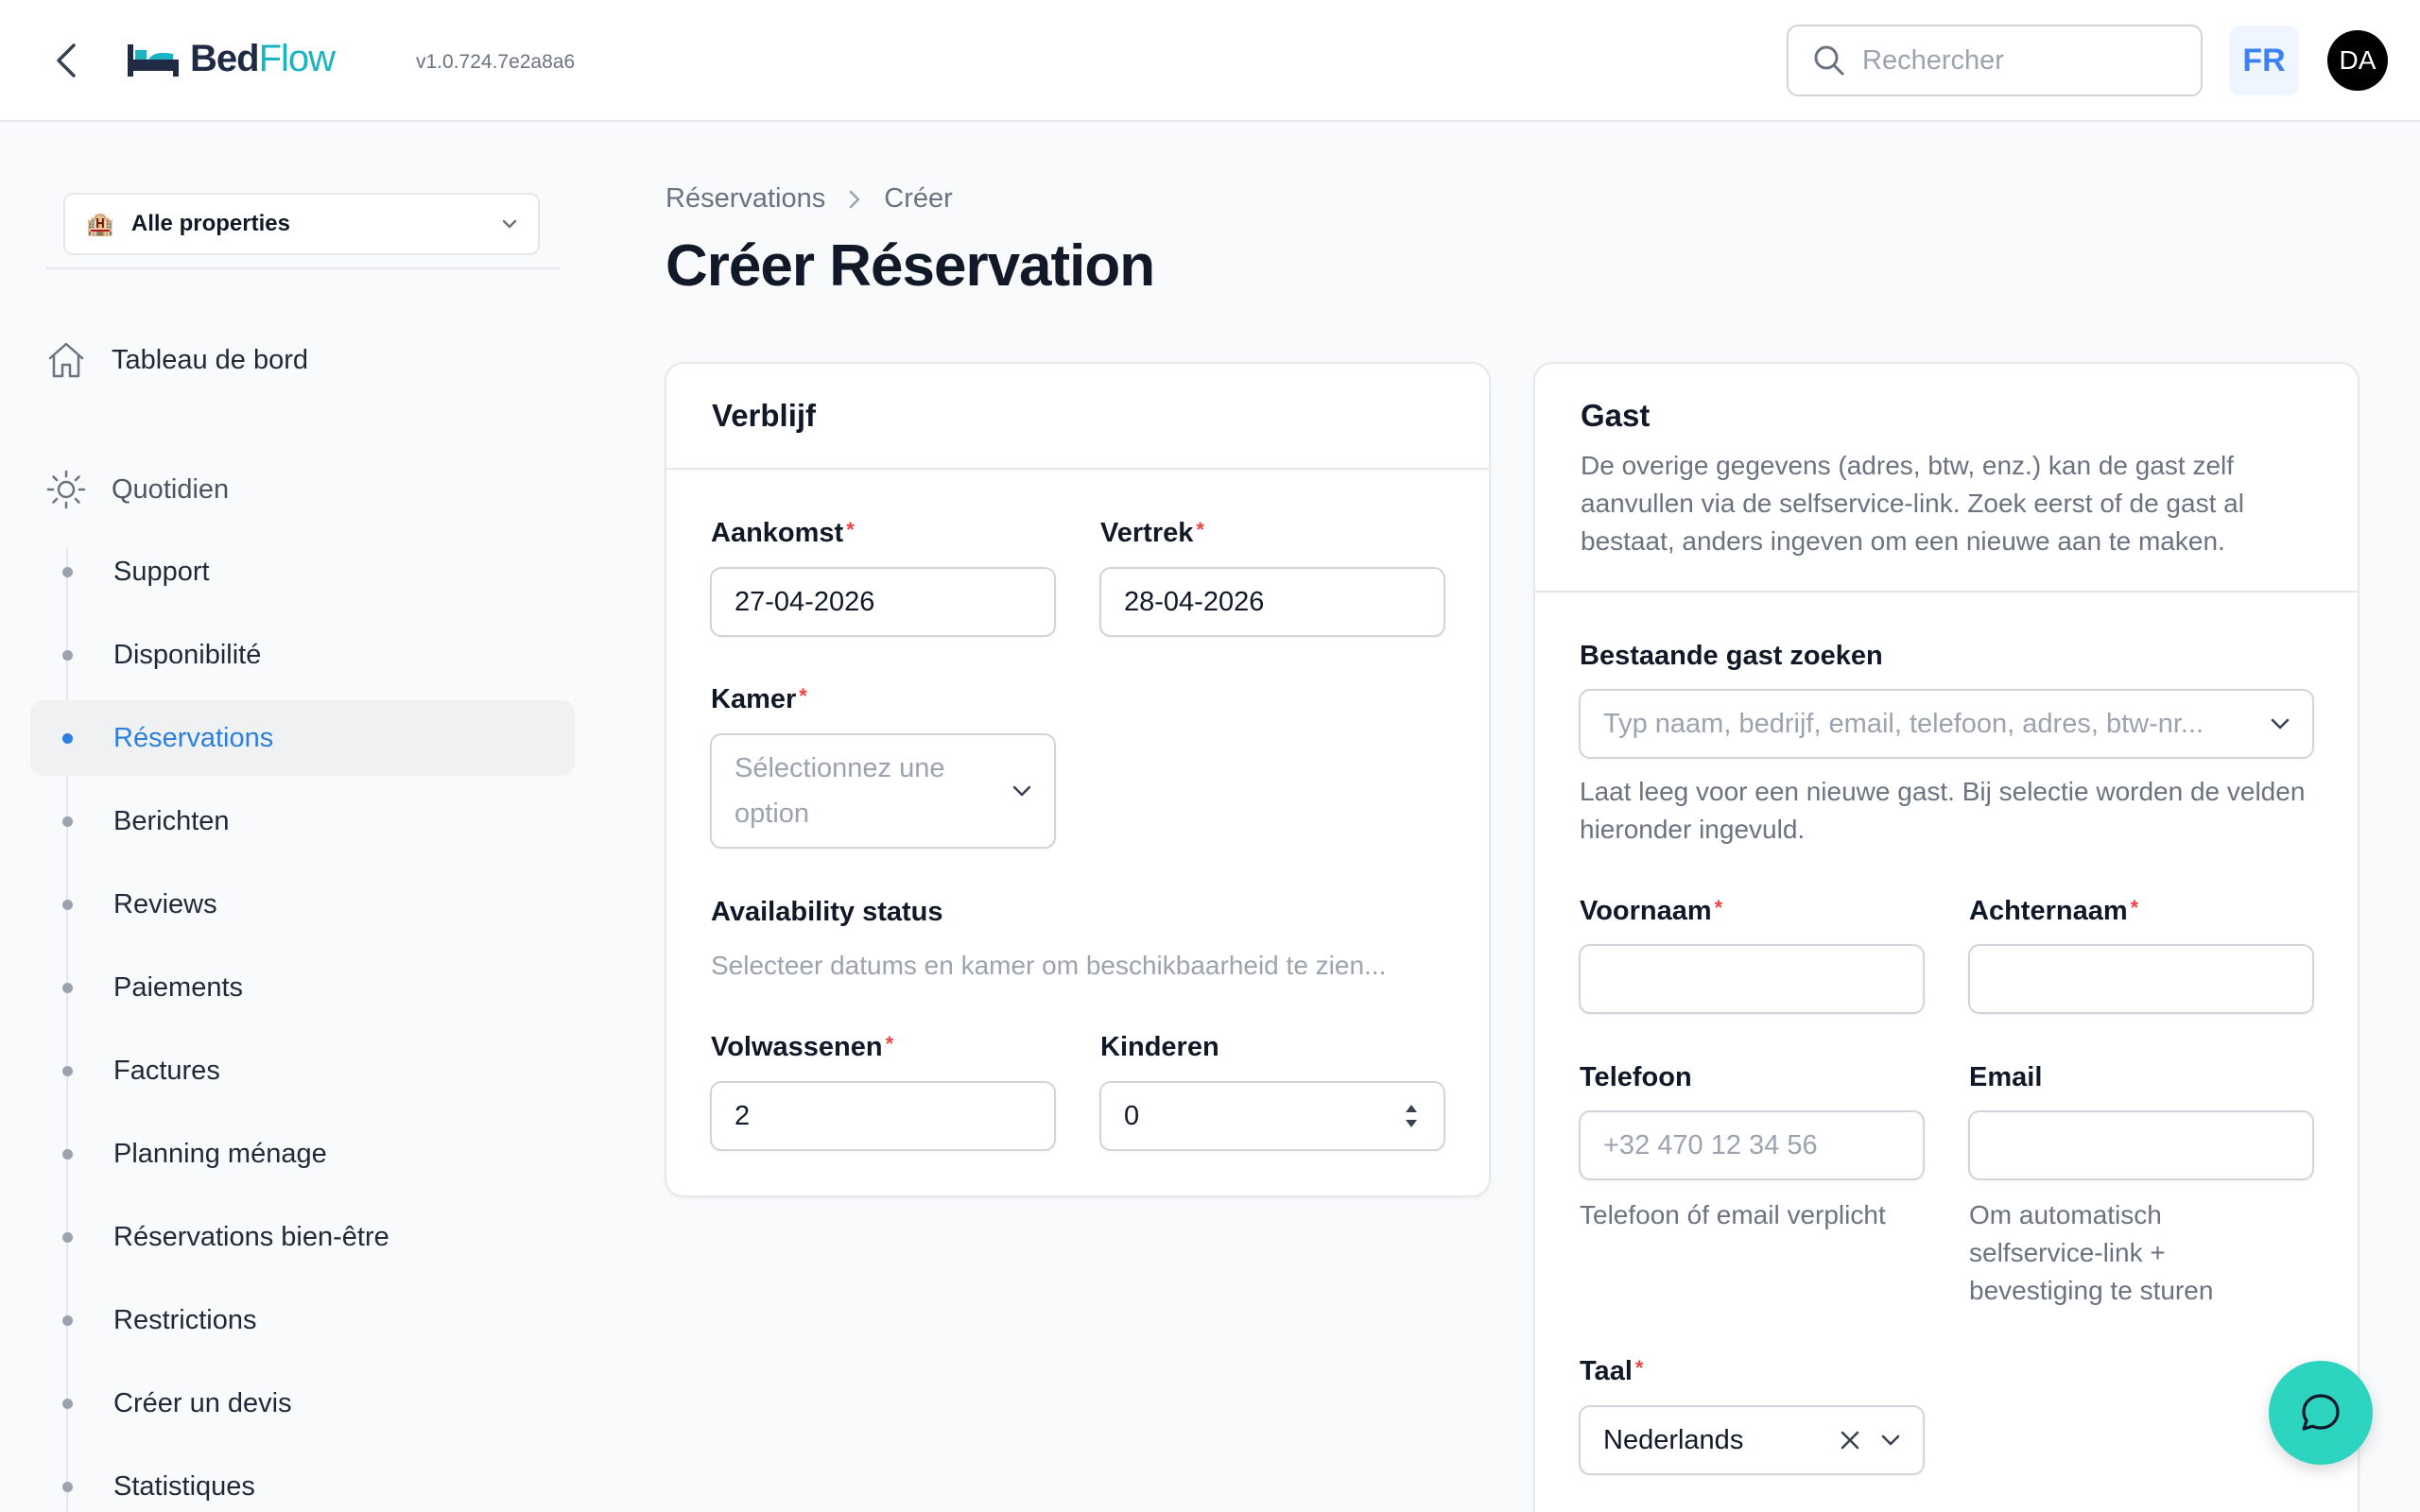 Image resolution: width=2420 pixels, height=1512 pixels. Describe the element at coordinates (302, 738) in the screenshot. I see `sidebar-item-reservations: Réservations` at that location.